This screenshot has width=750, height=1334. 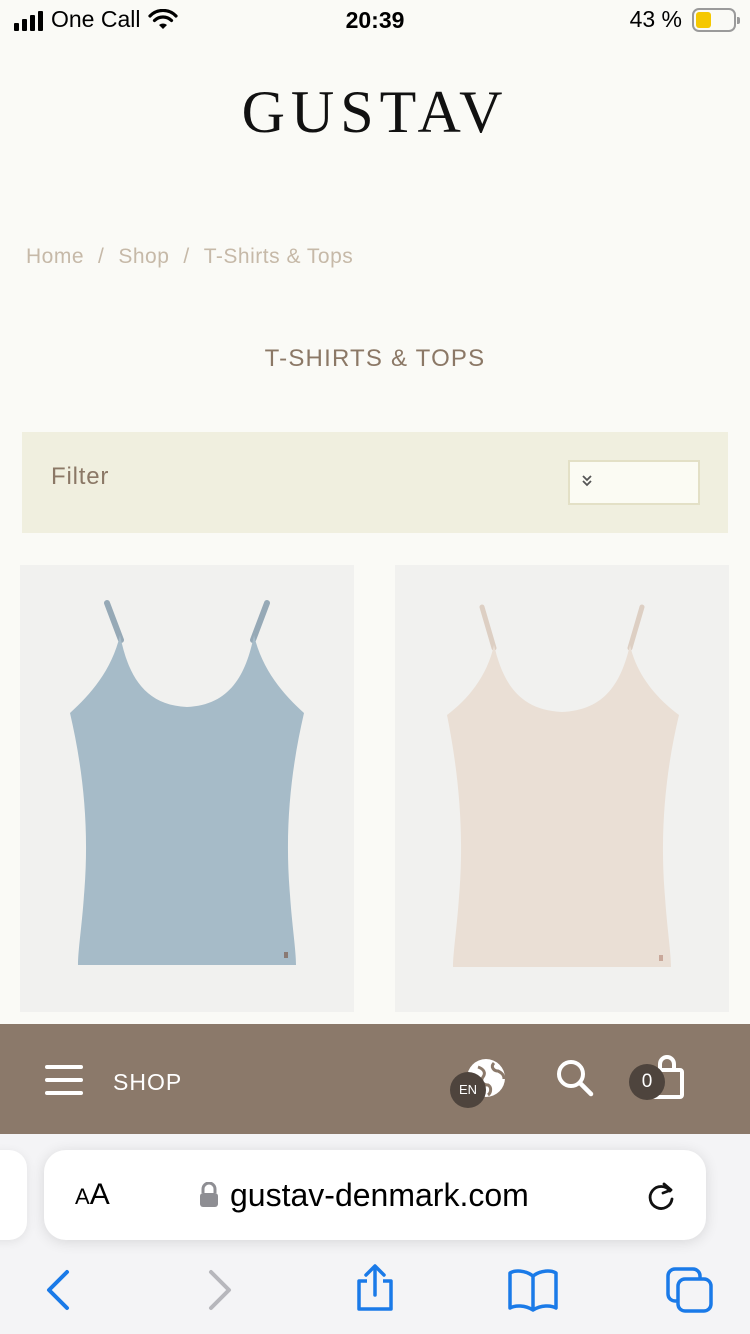 What do you see at coordinates (533, 1290) in the screenshot?
I see `bookmarks-icon` at bounding box center [533, 1290].